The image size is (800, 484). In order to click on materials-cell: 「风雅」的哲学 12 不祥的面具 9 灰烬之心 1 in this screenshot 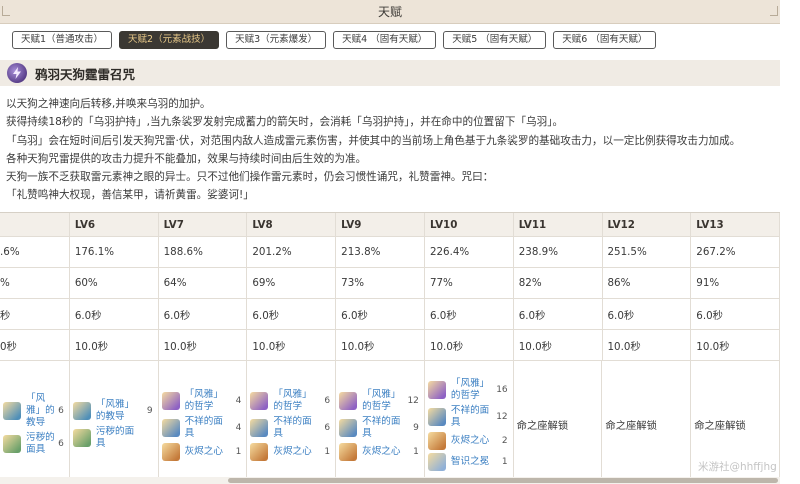, I will do `click(380, 422)`.